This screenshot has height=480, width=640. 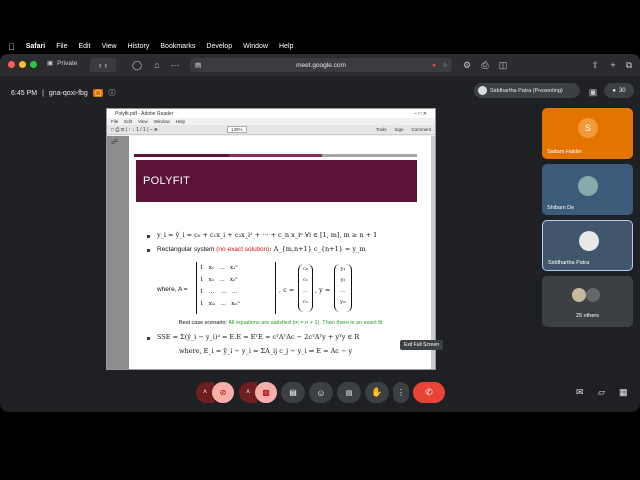 What do you see at coordinates (613, 65) in the screenshot?
I see `new-tab-icon: +` at bounding box center [613, 65].